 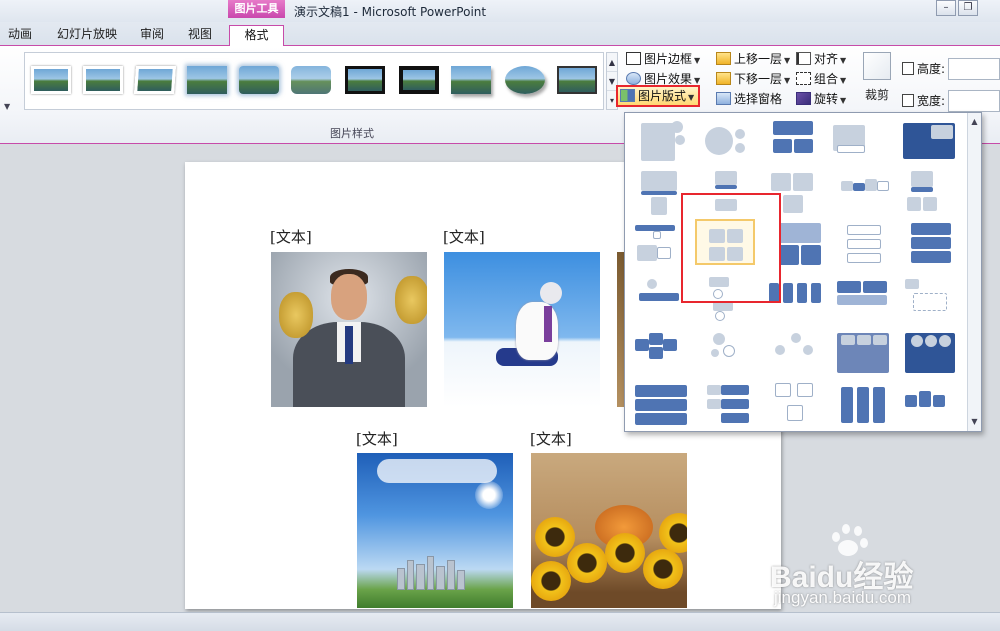 I want to click on crop-icon, so click(x=877, y=66).